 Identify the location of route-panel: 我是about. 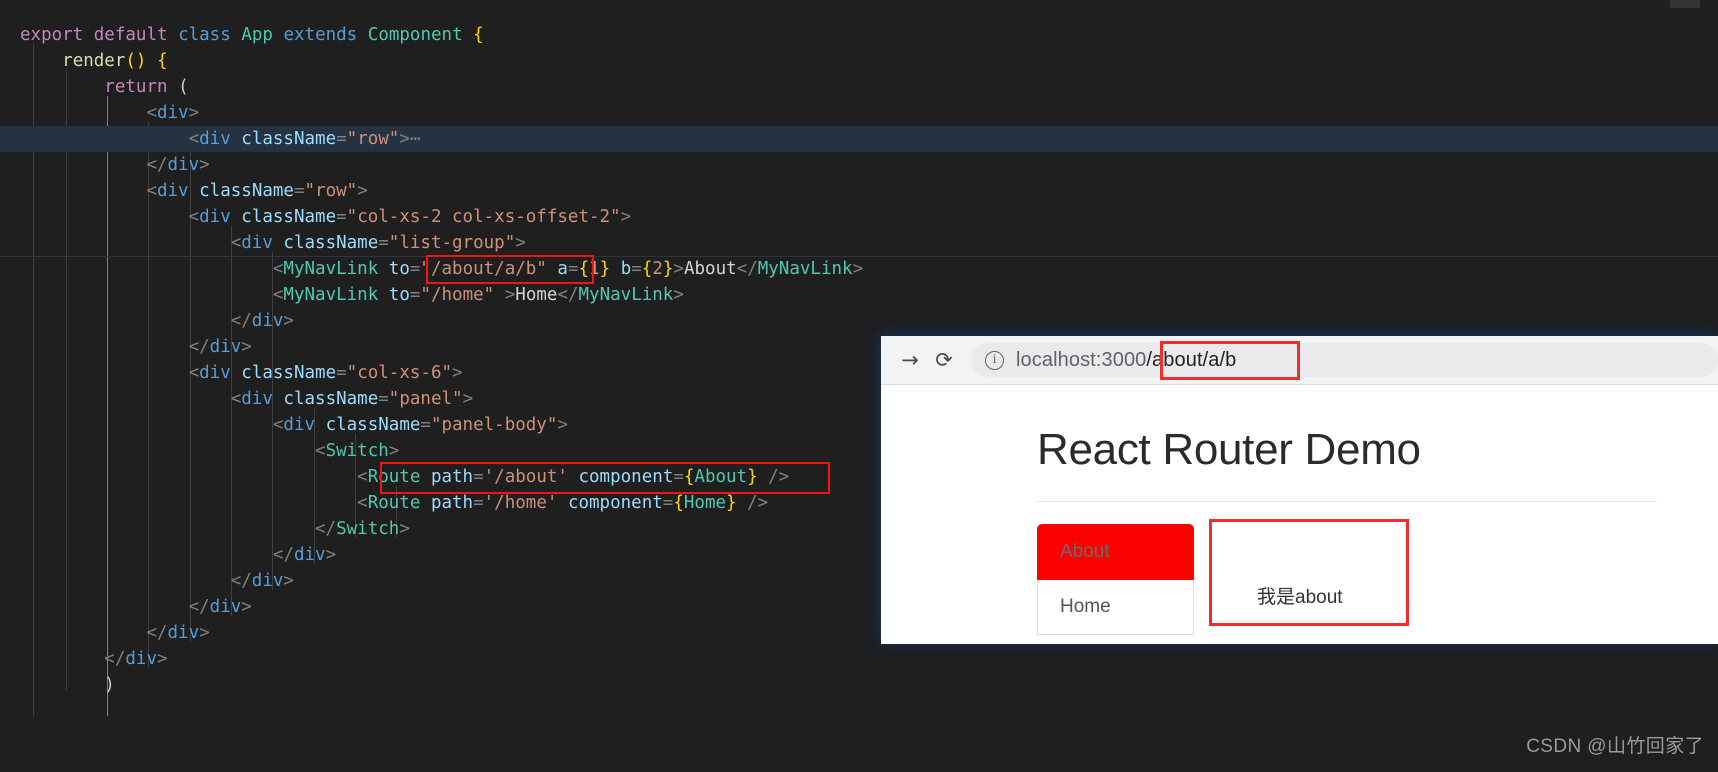
(1465, 579).